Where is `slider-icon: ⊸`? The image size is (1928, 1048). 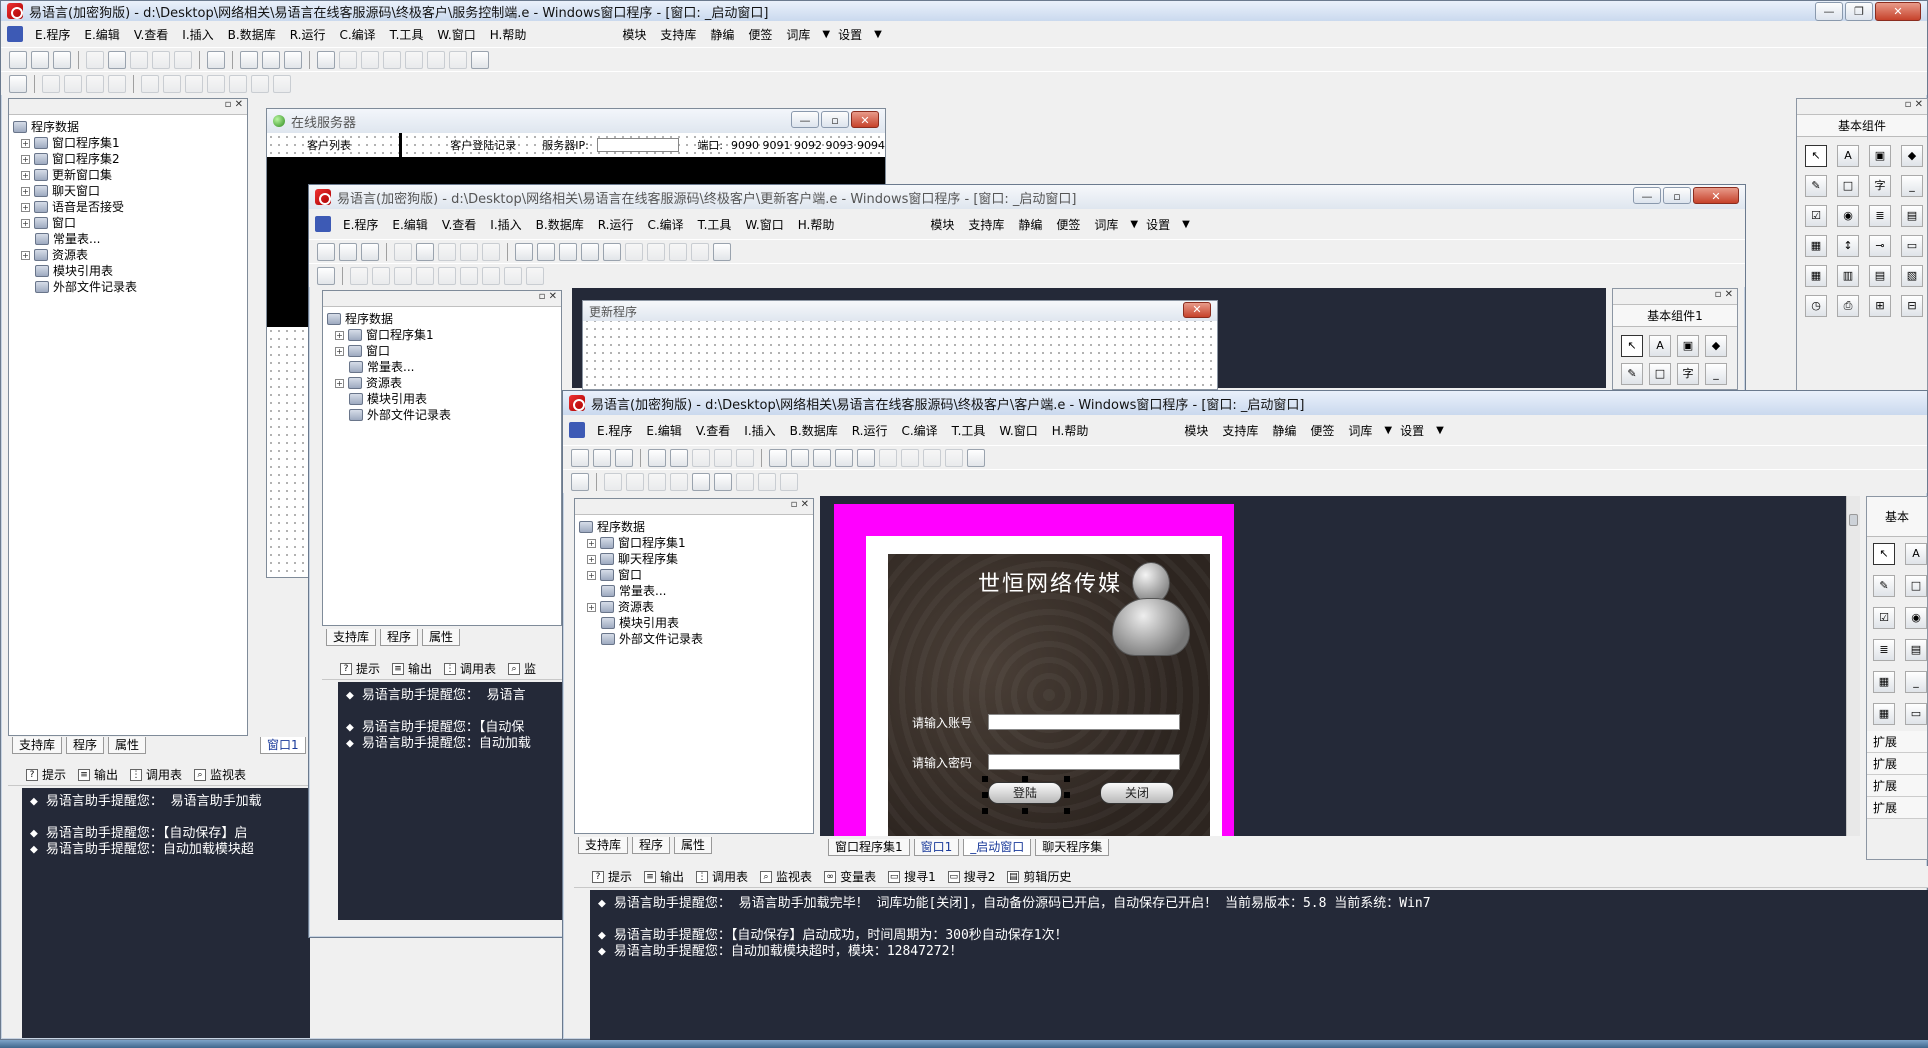
slider-icon: ⊸ is located at coordinates (1880, 246).